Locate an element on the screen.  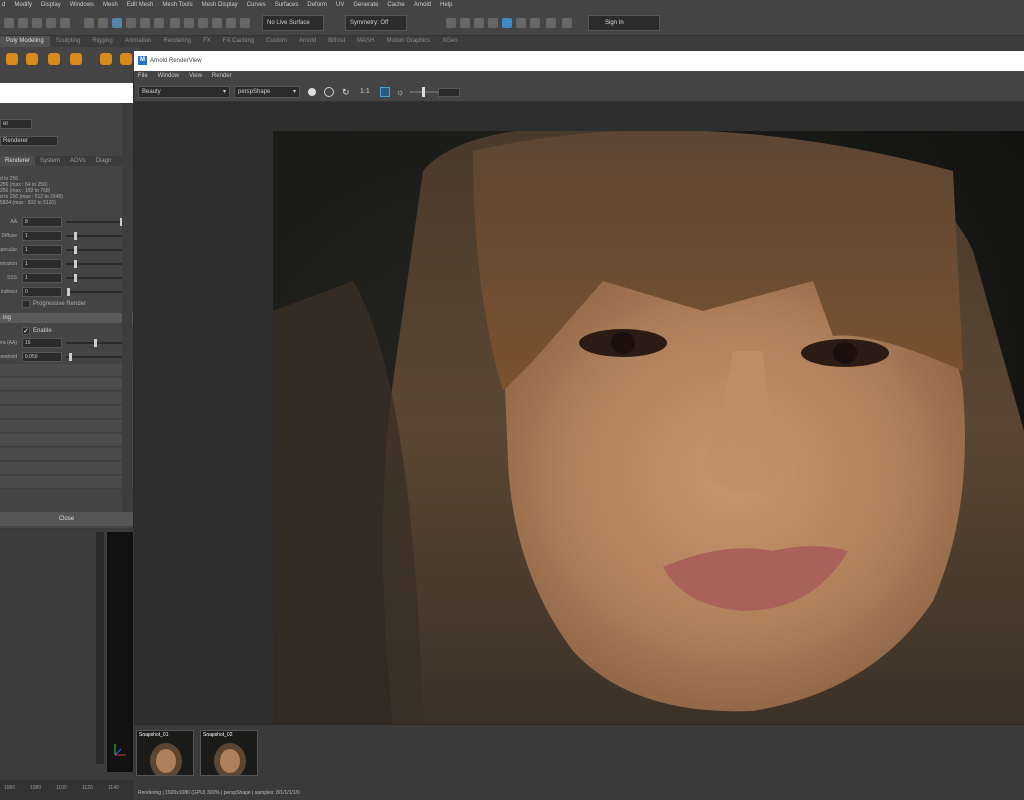
menu-item: Help is located at coordinates (446, 5).